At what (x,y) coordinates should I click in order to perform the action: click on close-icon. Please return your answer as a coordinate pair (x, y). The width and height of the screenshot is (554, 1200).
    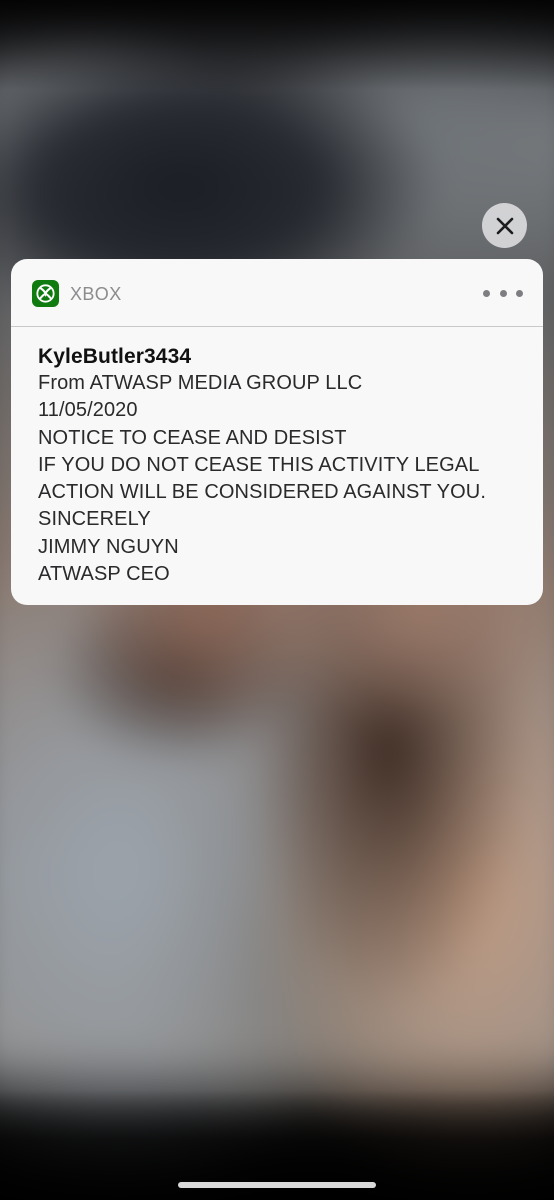
    Looking at the image, I should click on (504, 225).